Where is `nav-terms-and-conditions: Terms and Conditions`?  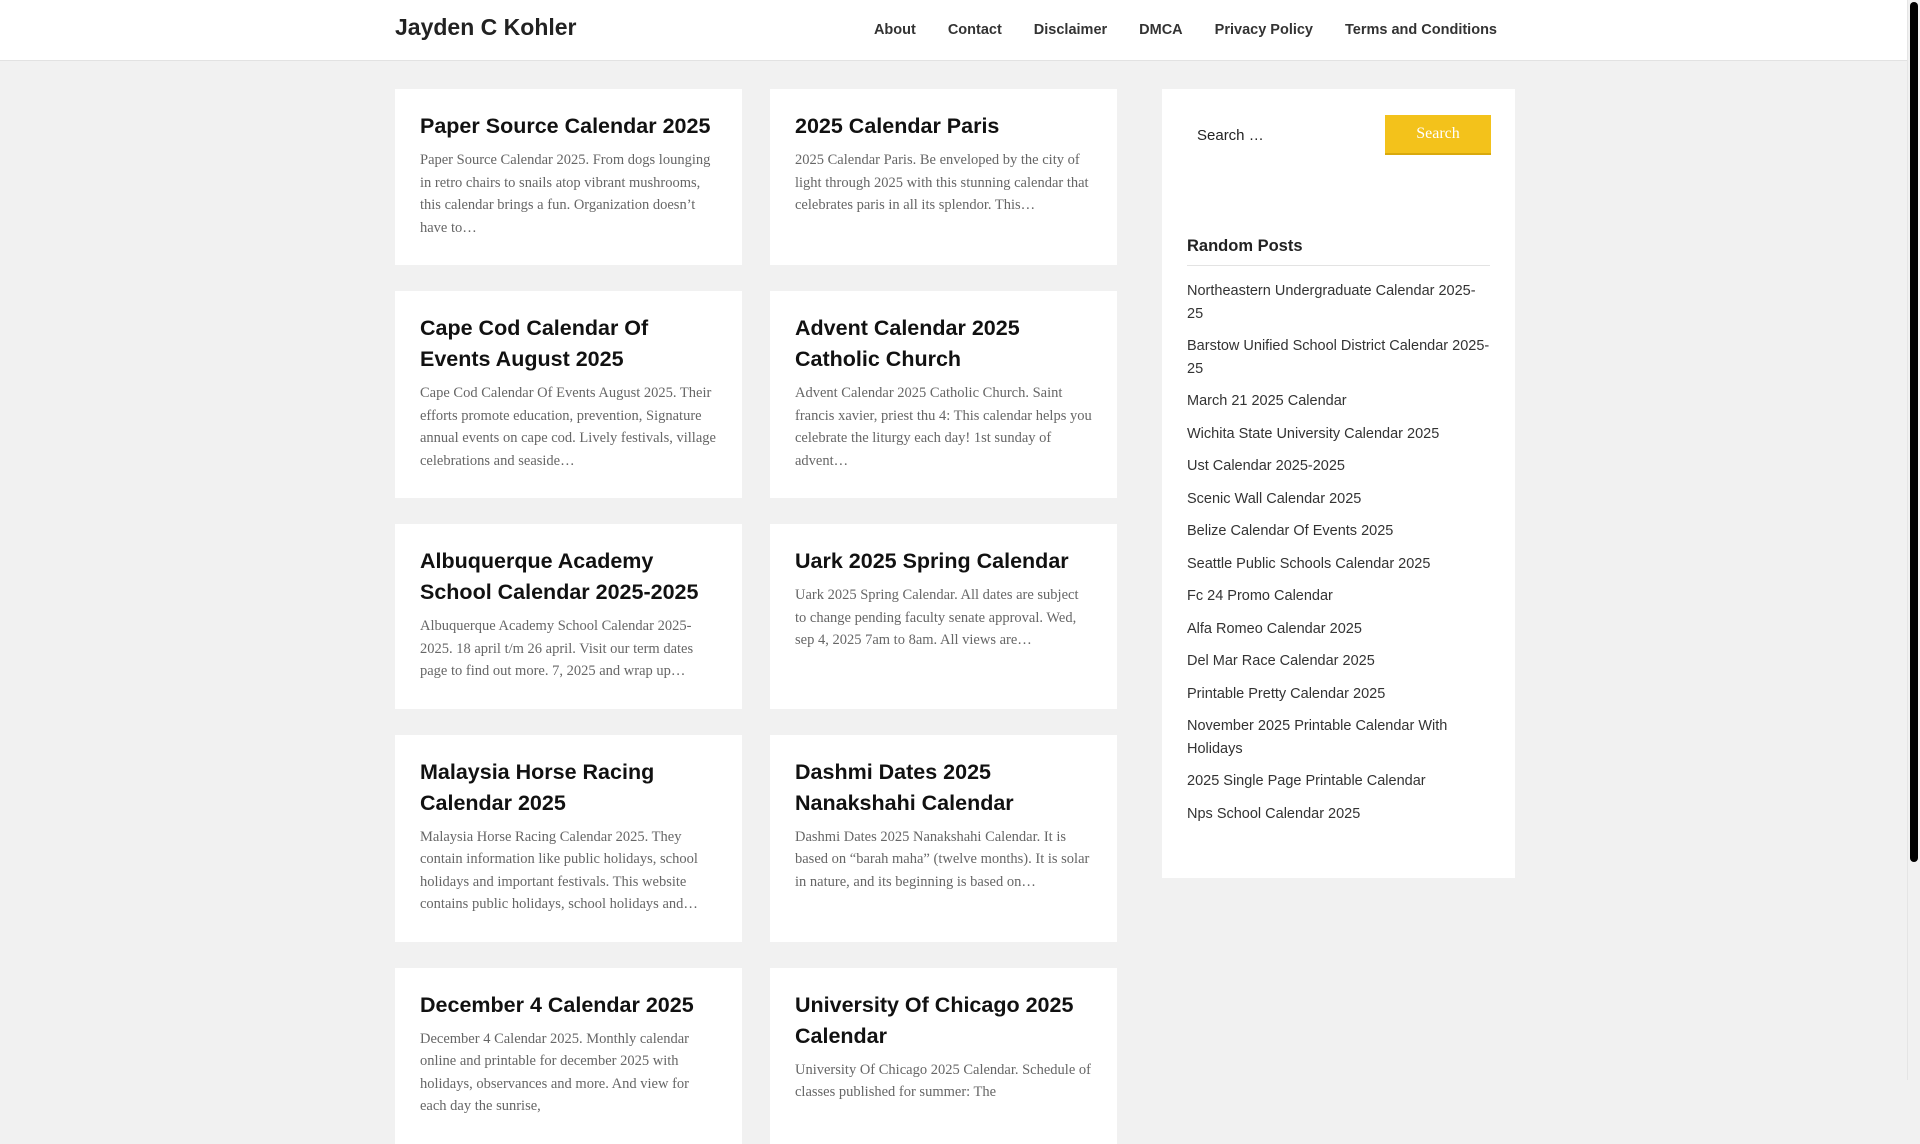 nav-terms-and-conditions: Terms and Conditions is located at coordinates (1421, 30).